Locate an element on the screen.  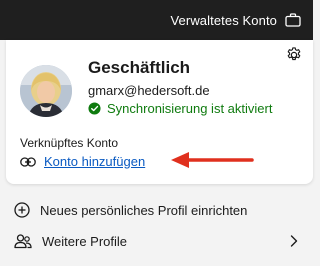
profile-email: gmarx@hedersoft.de is located at coordinates (149, 90).